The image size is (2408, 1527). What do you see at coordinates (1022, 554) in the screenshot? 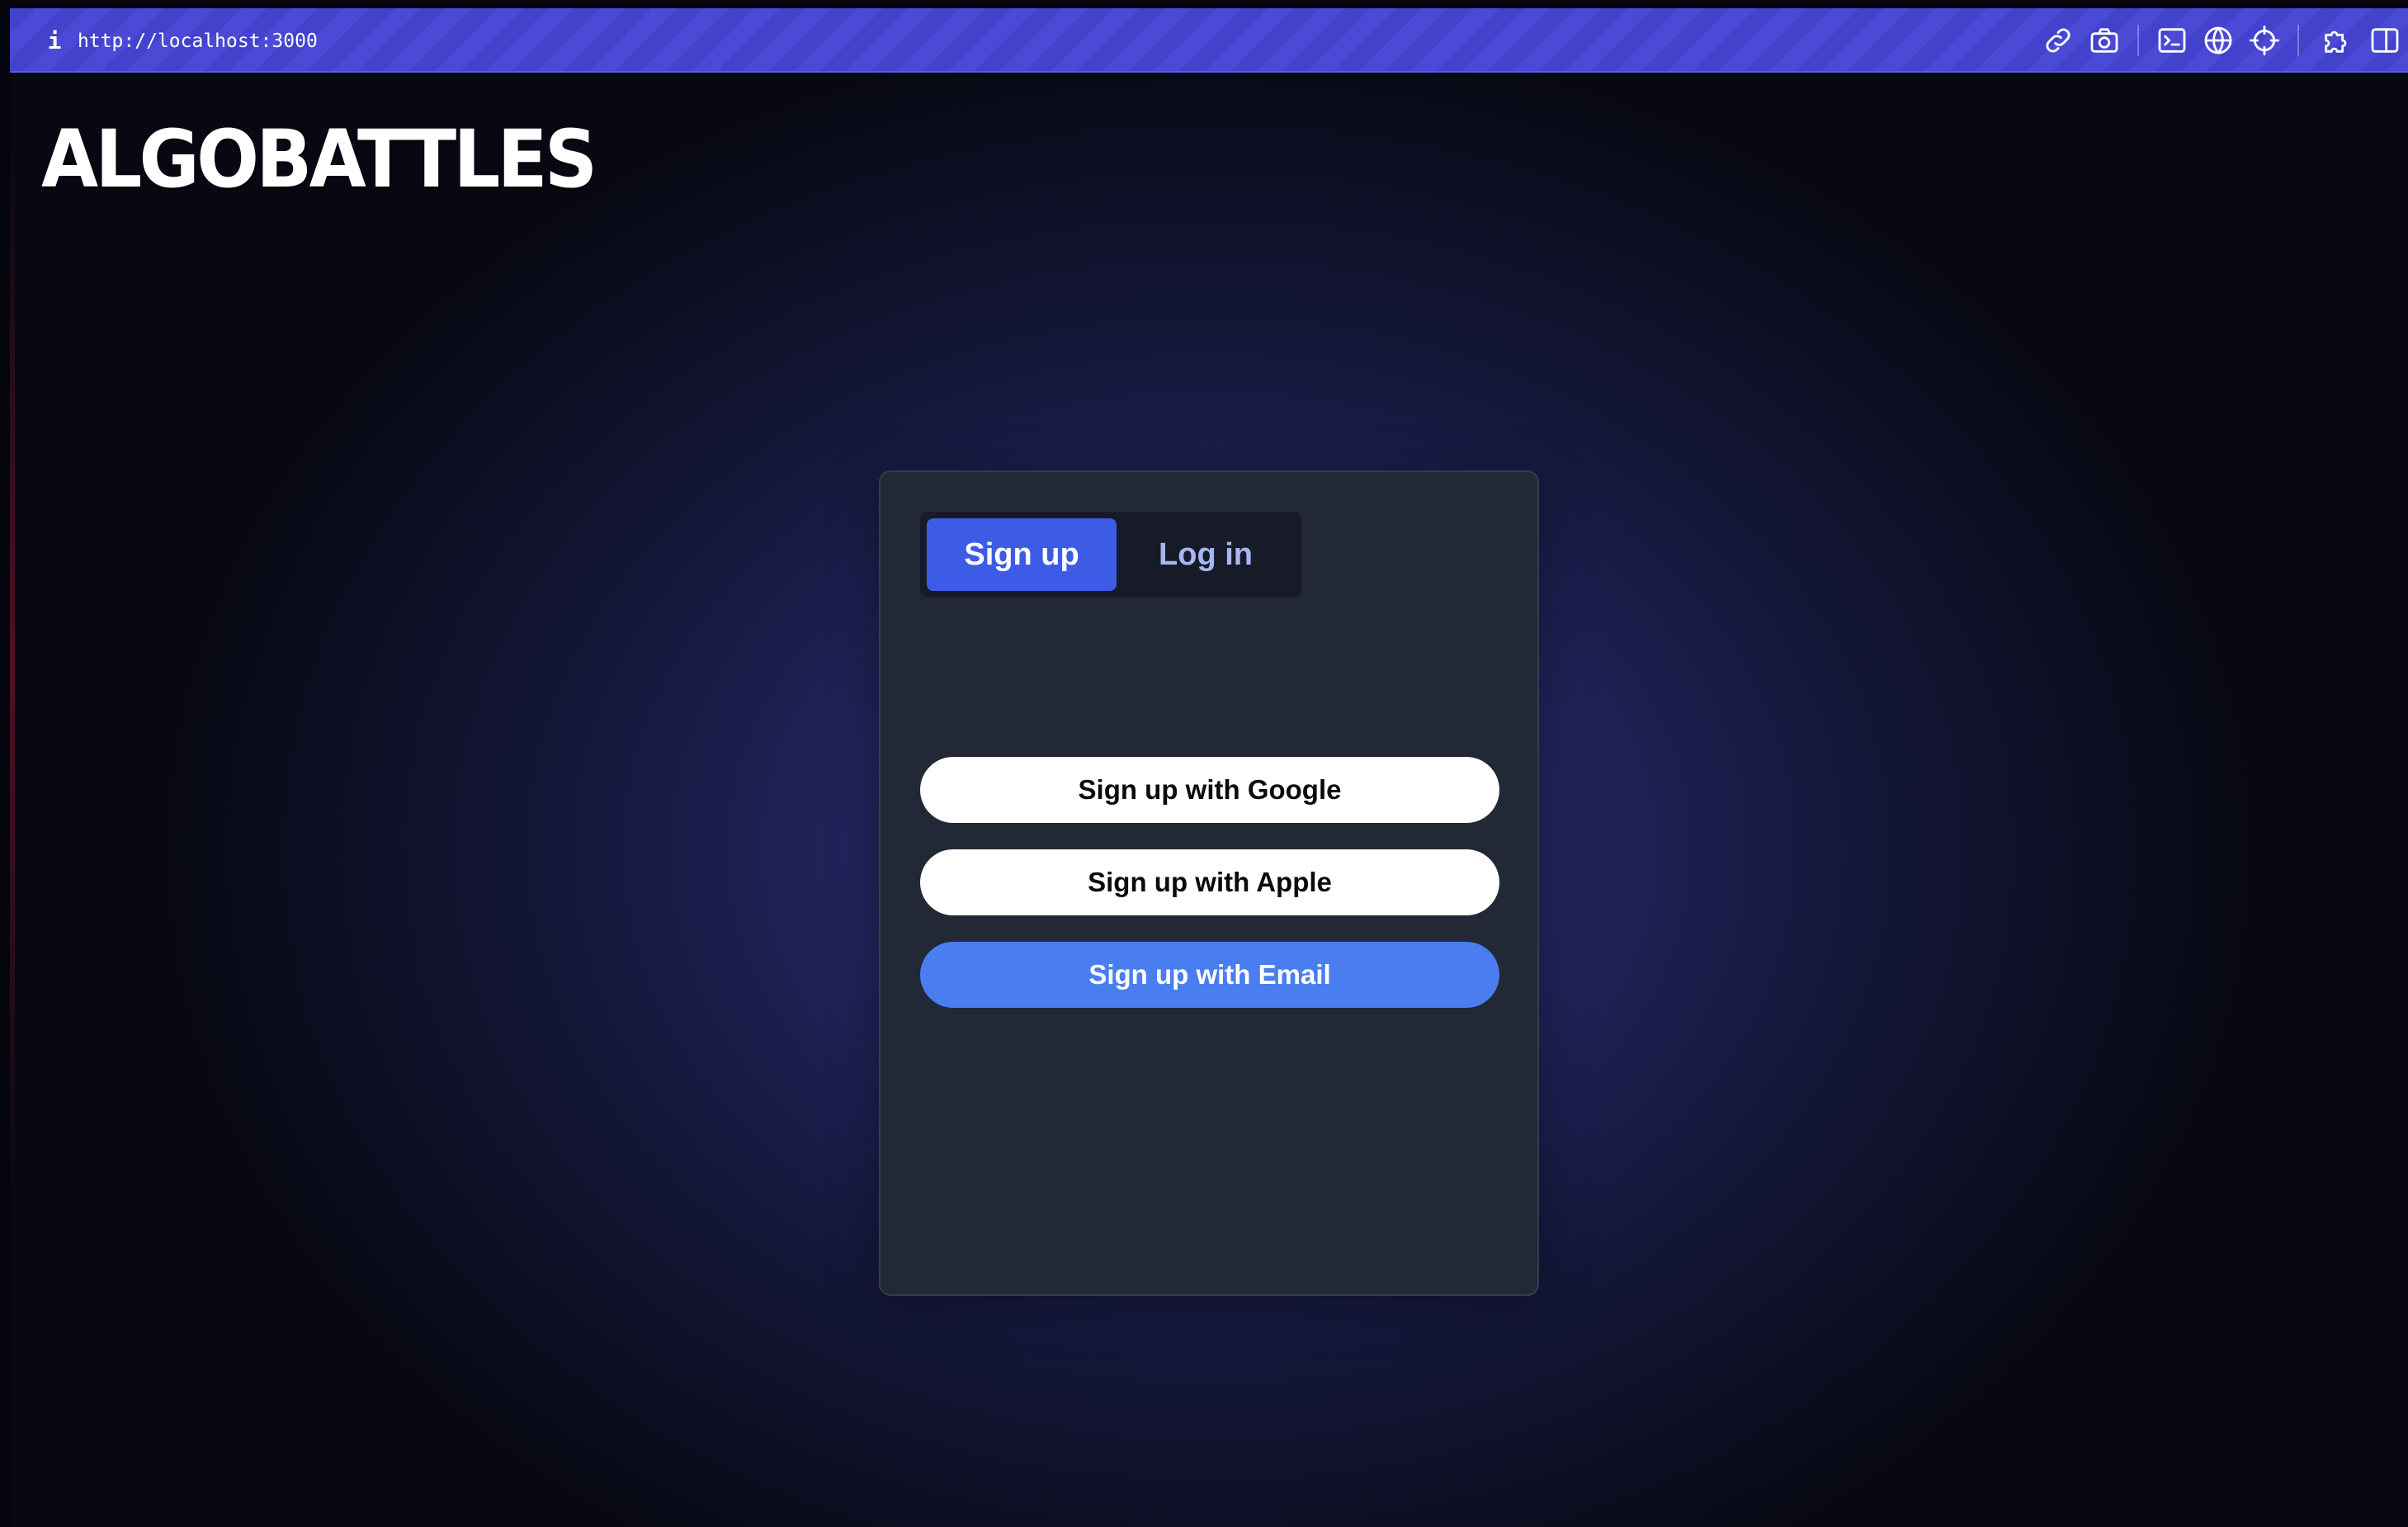
I see `tab-signup: Sign up` at bounding box center [1022, 554].